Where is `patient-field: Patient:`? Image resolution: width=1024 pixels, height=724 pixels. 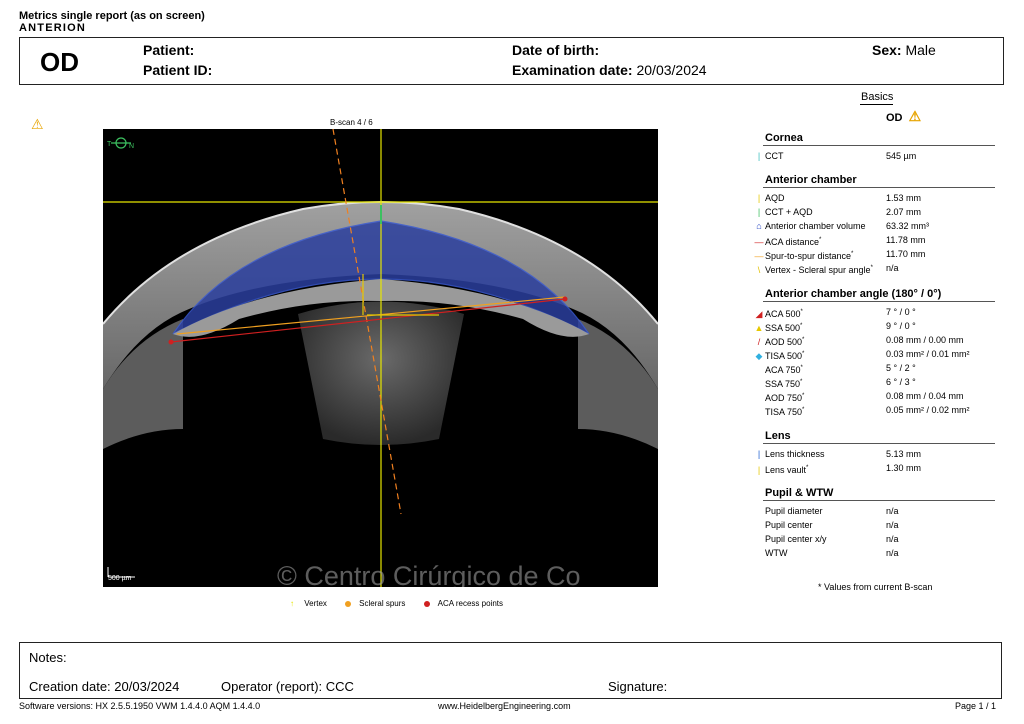 patient-field: Patient: is located at coordinates (168, 50).